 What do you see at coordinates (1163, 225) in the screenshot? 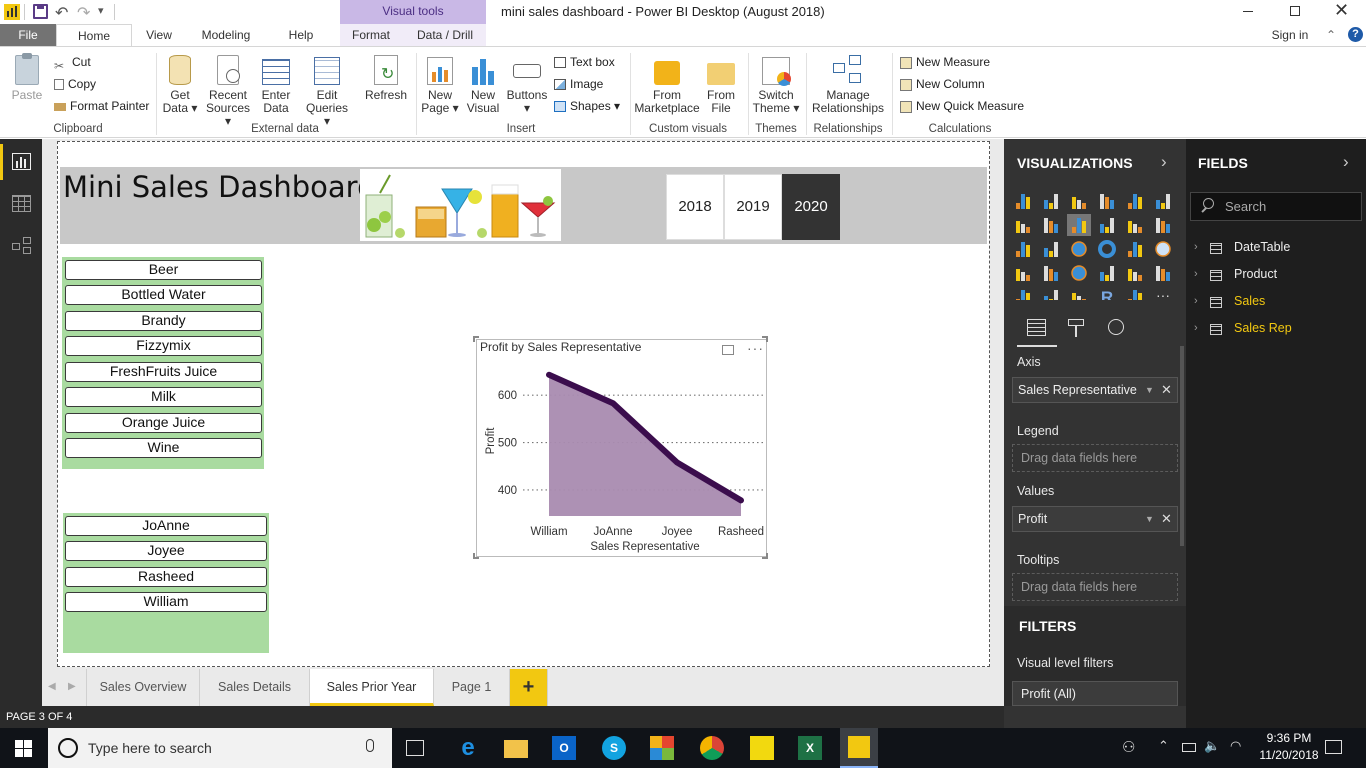
I see `ribbon-chart-icon` at bounding box center [1163, 225].